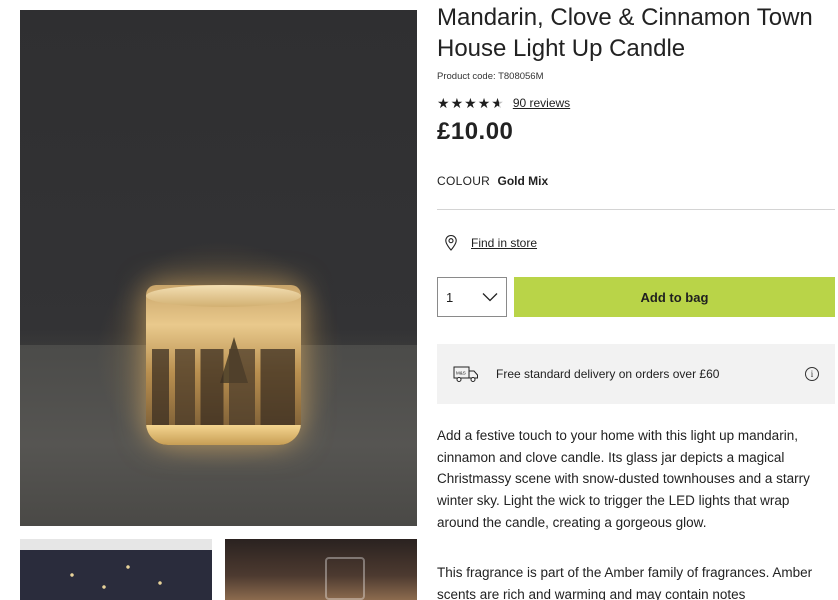 This screenshot has width=838, height=600. What do you see at coordinates (523, 181) in the screenshot?
I see `colour-value: Gold Mix` at bounding box center [523, 181].